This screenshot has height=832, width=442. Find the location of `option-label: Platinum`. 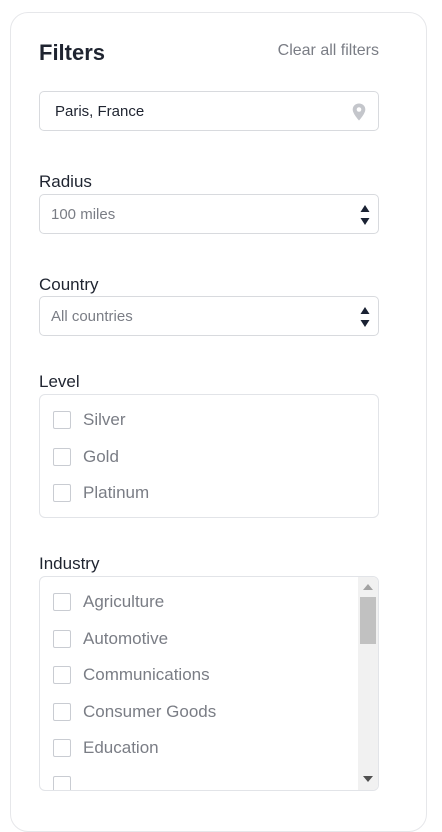

option-label: Platinum is located at coordinates (116, 492).